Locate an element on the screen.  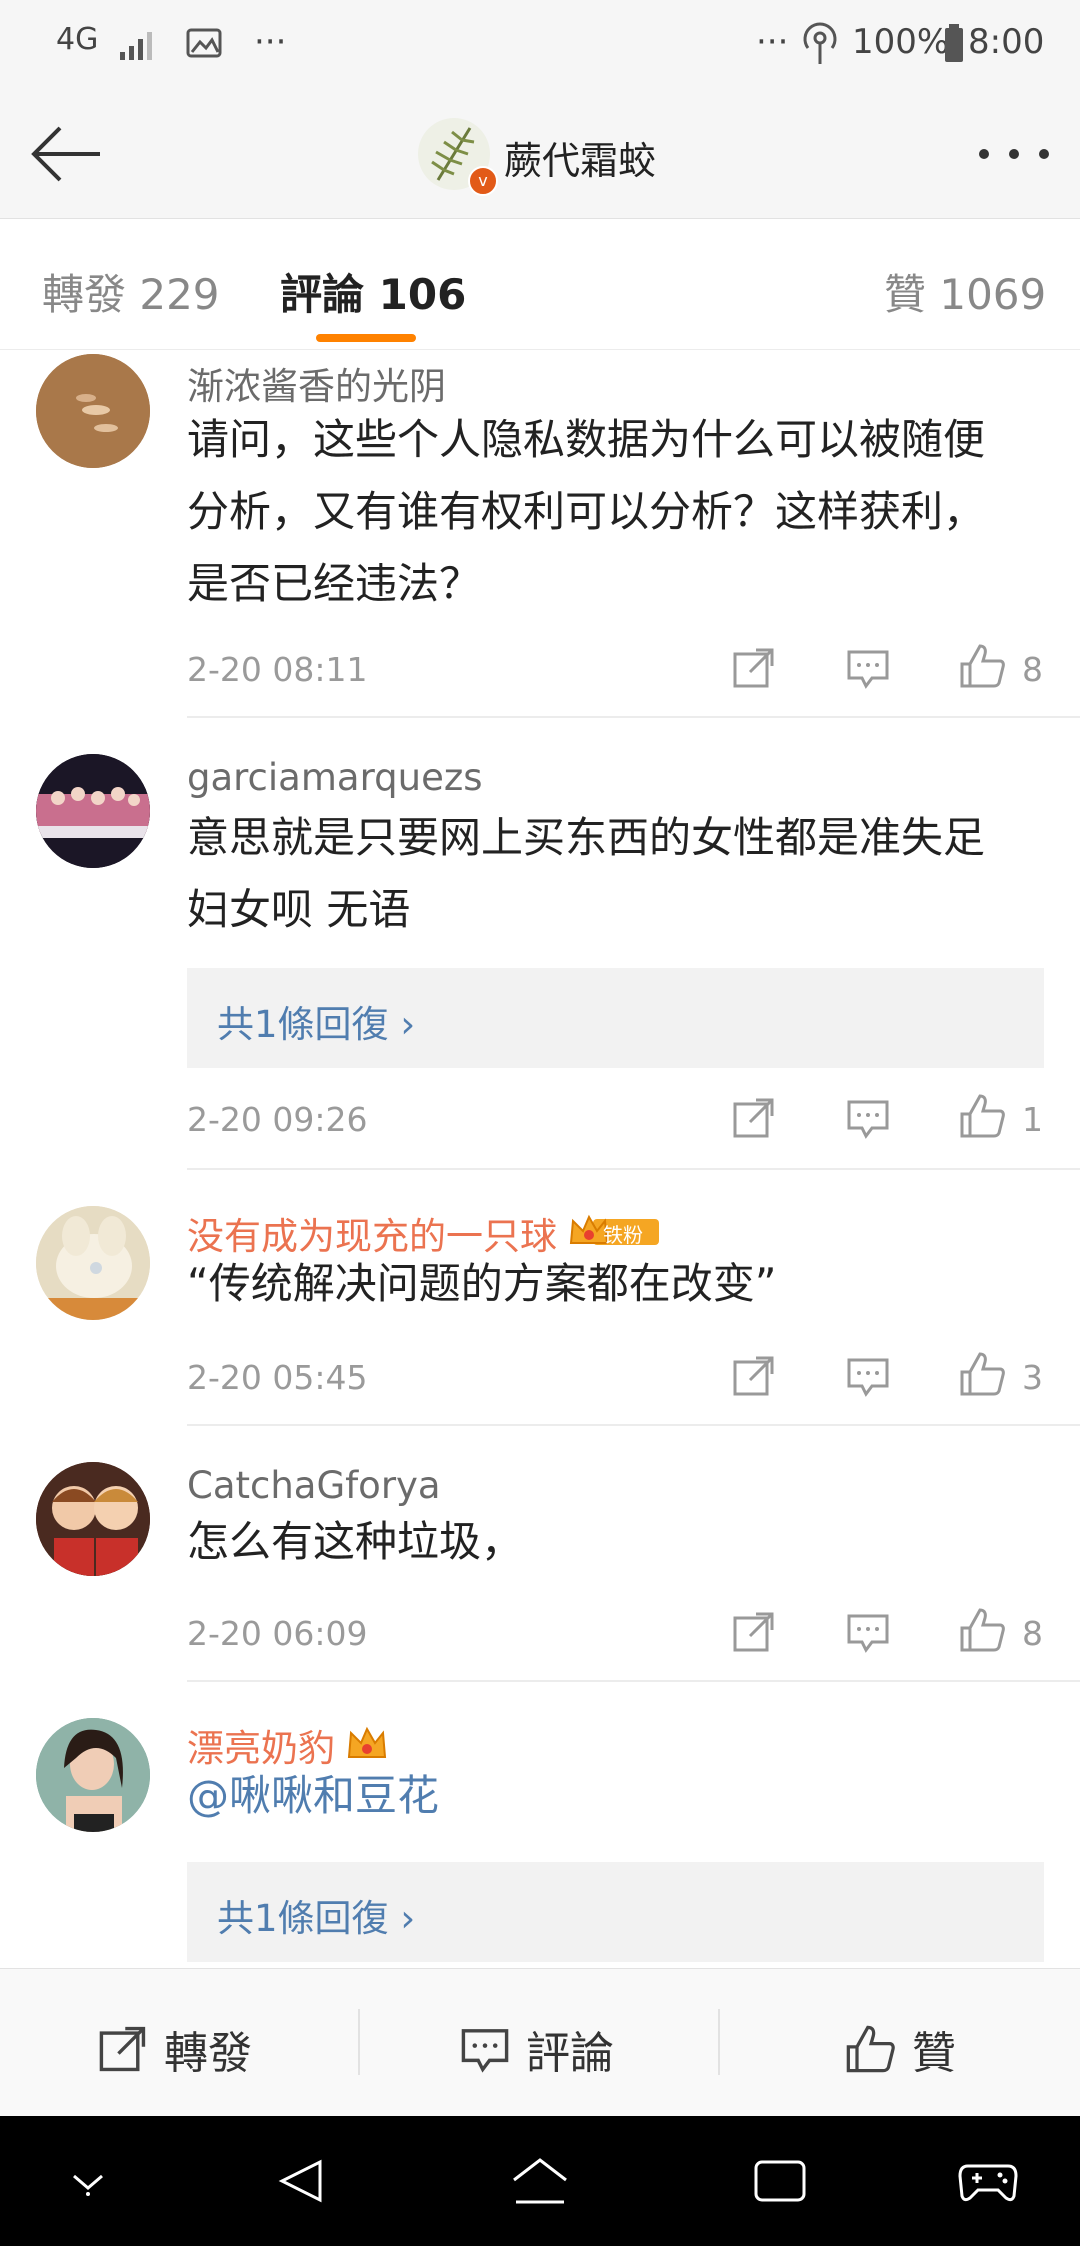
page-title: 蕨代霜蛟 is located at coordinates (580, 161).